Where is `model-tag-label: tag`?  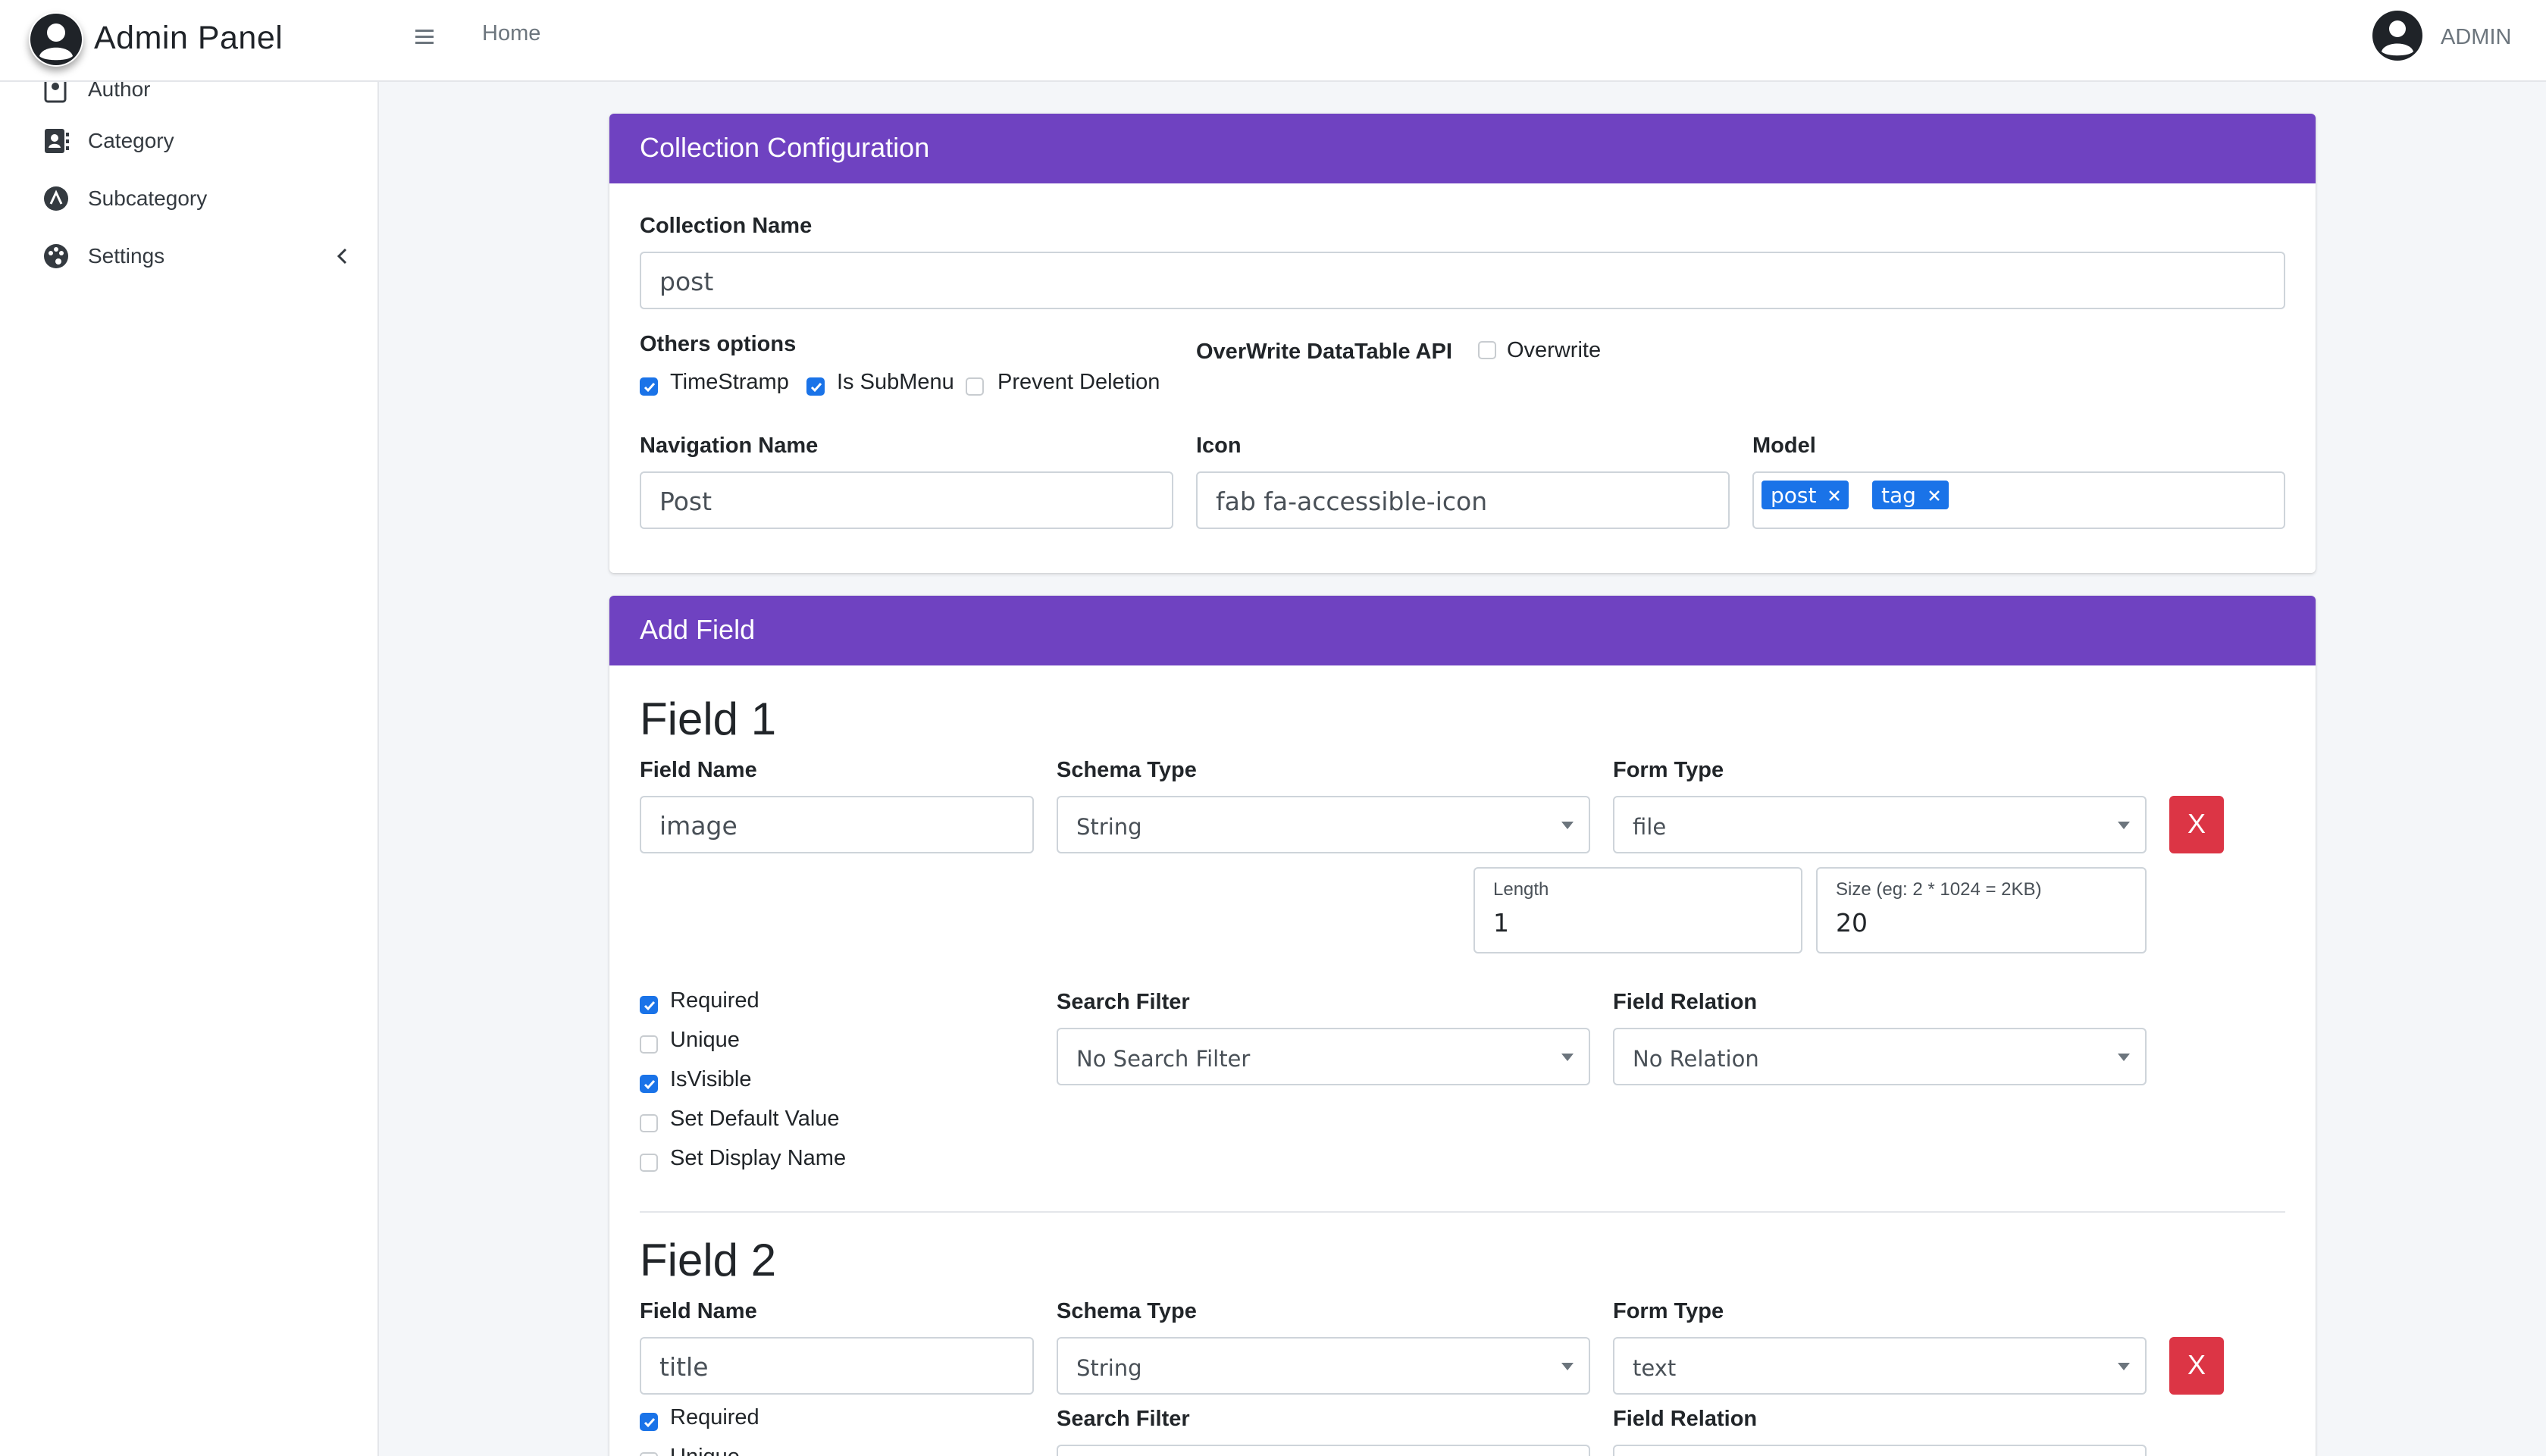 model-tag-label: tag is located at coordinates (1899, 495).